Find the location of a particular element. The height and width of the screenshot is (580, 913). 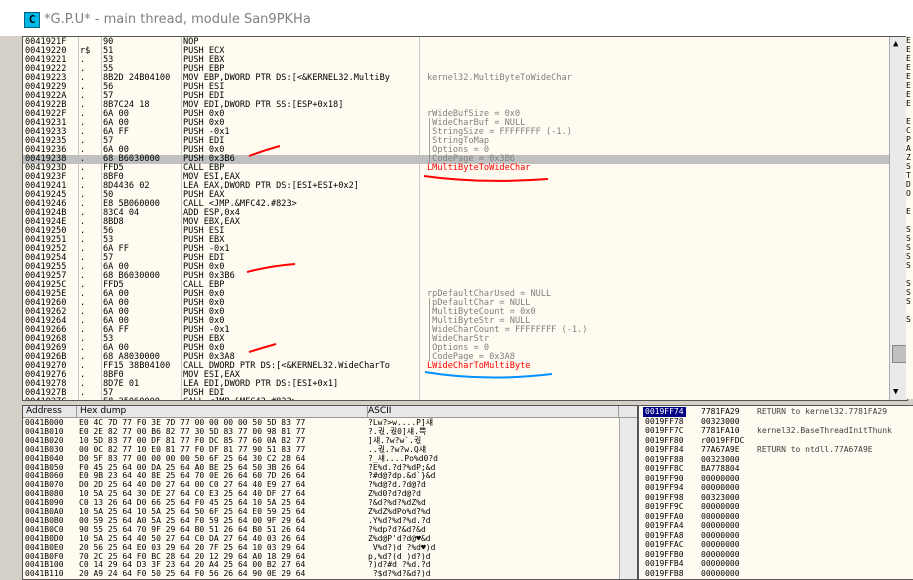

stack-row: 0019FF84 77A67A9E RETURN to ntdll.77A67A9E is located at coordinates (776, 450).